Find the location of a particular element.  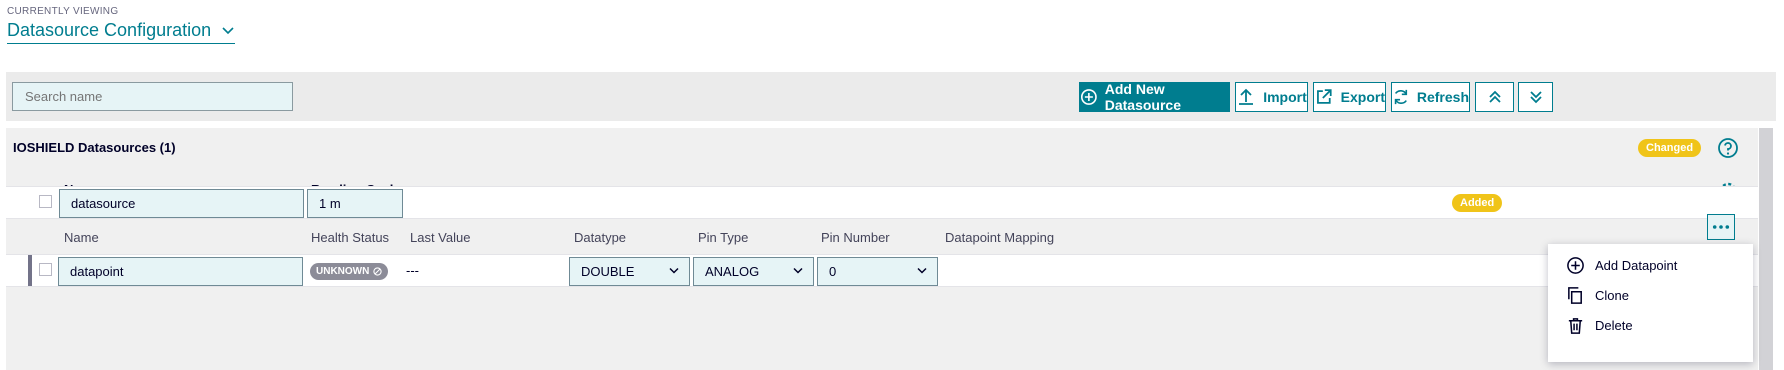

toolbar: Add New Datasource Import Export Refresh is located at coordinates (891, 96).